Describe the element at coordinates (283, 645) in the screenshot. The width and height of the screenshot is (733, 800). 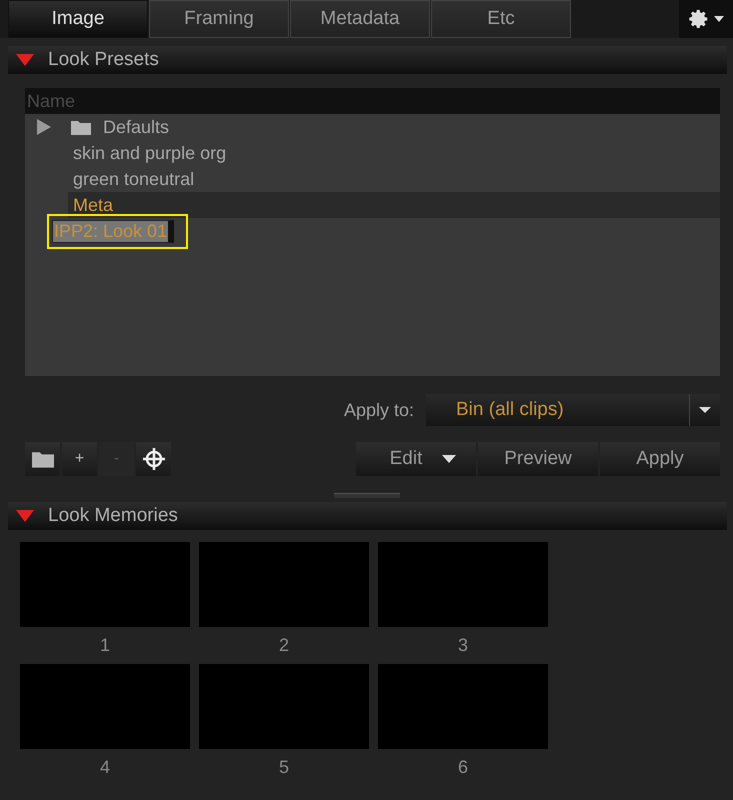
I see `slot-number: 2` at that location.